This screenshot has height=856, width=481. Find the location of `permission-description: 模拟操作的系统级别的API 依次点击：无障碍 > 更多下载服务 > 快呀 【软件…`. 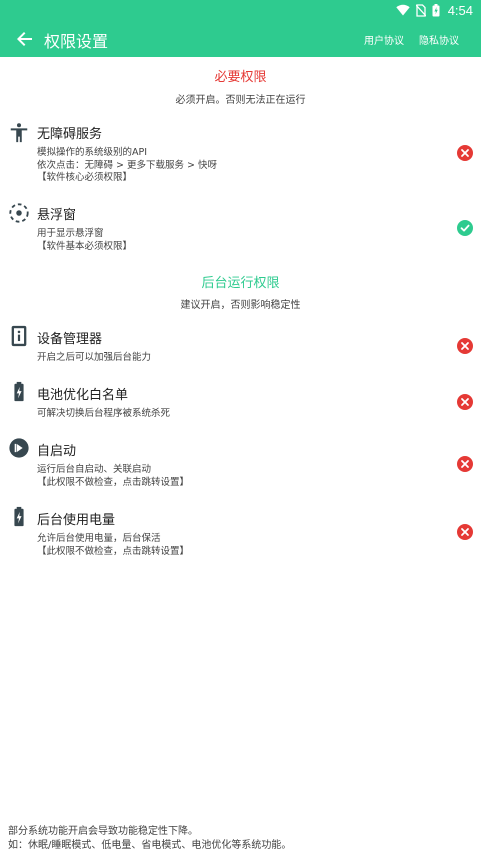

permission-description: 模拟操作的系统级别的API 依次点击：无障碍 > 更多下载服务 > 快呀 【软件… is located at coordinates (127, 165).